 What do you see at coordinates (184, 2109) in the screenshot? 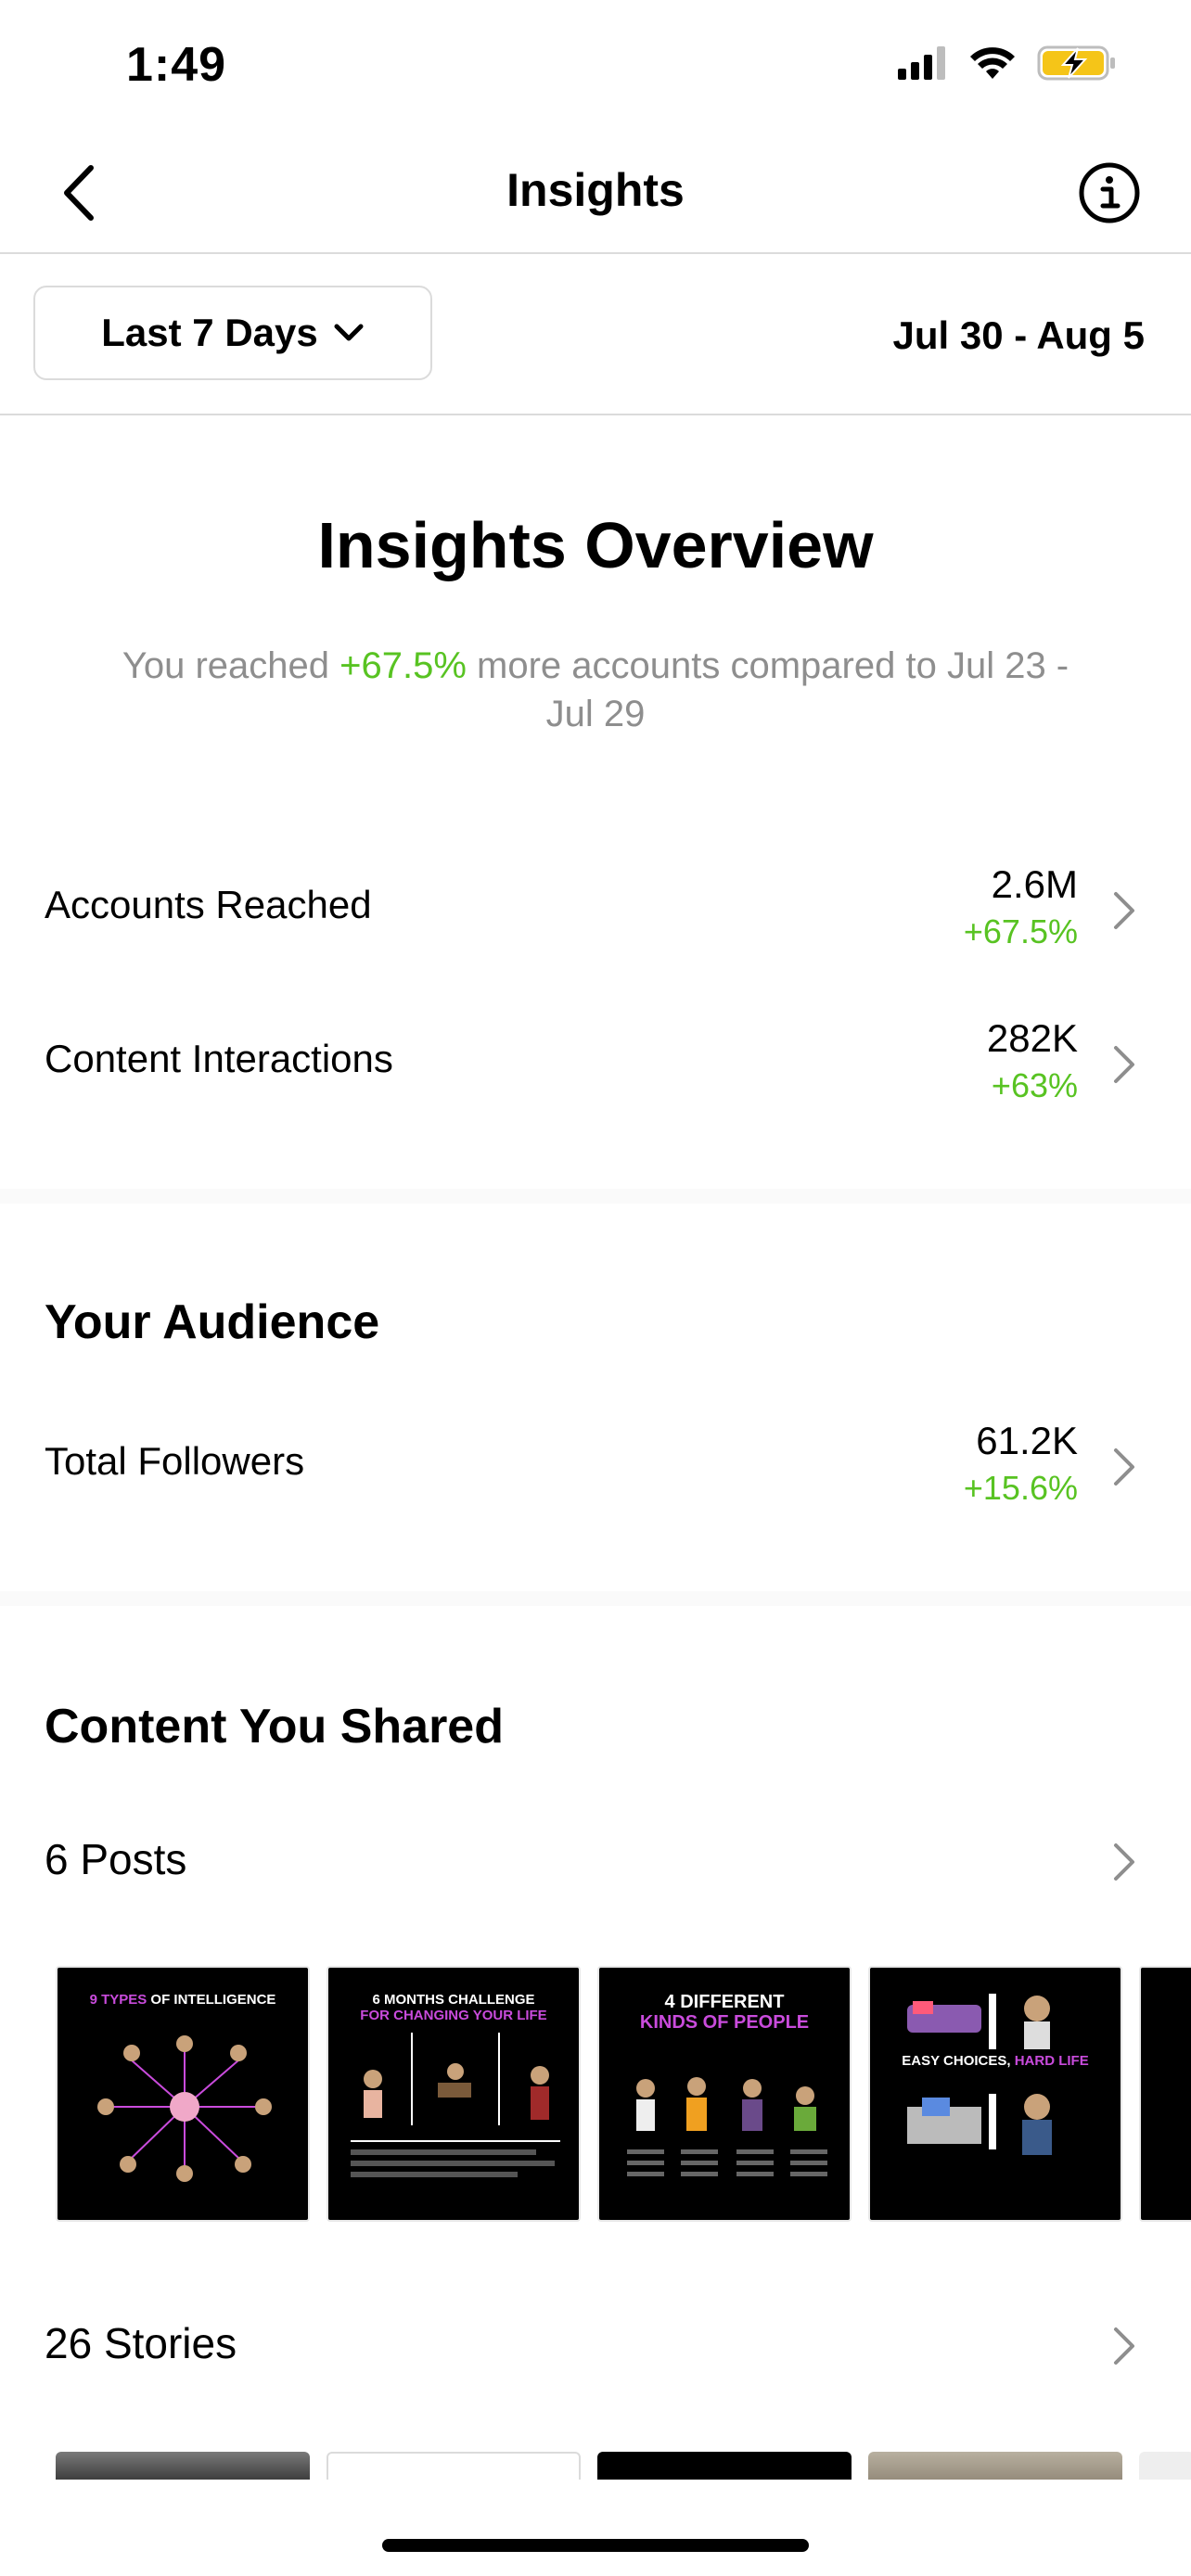
I see `brain-diagram-icon` at bounding box center [184, 2109].